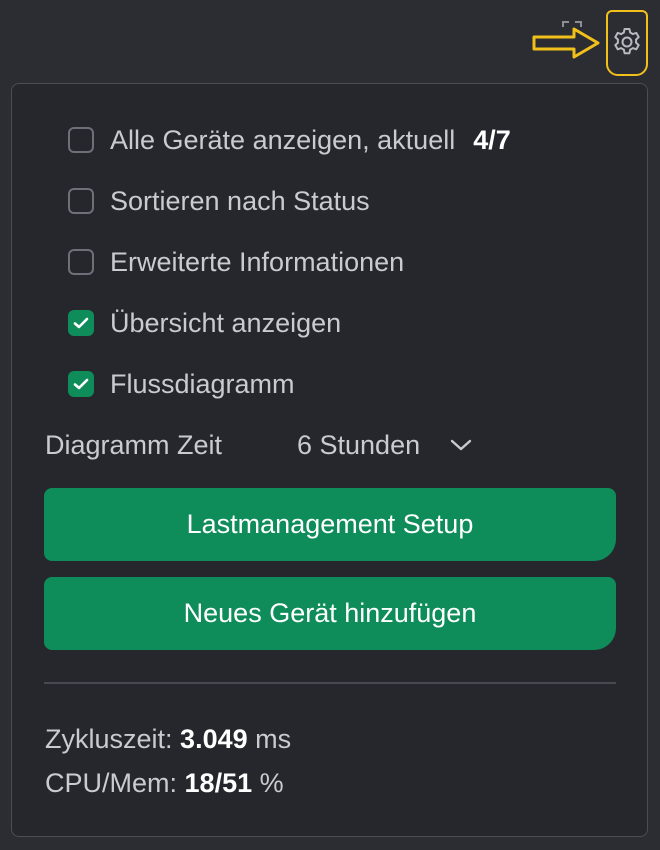 This screenshot has height=850, width=660. I want to click on option-sort-by-status: Sortieren nach Status, so click(219, 201).